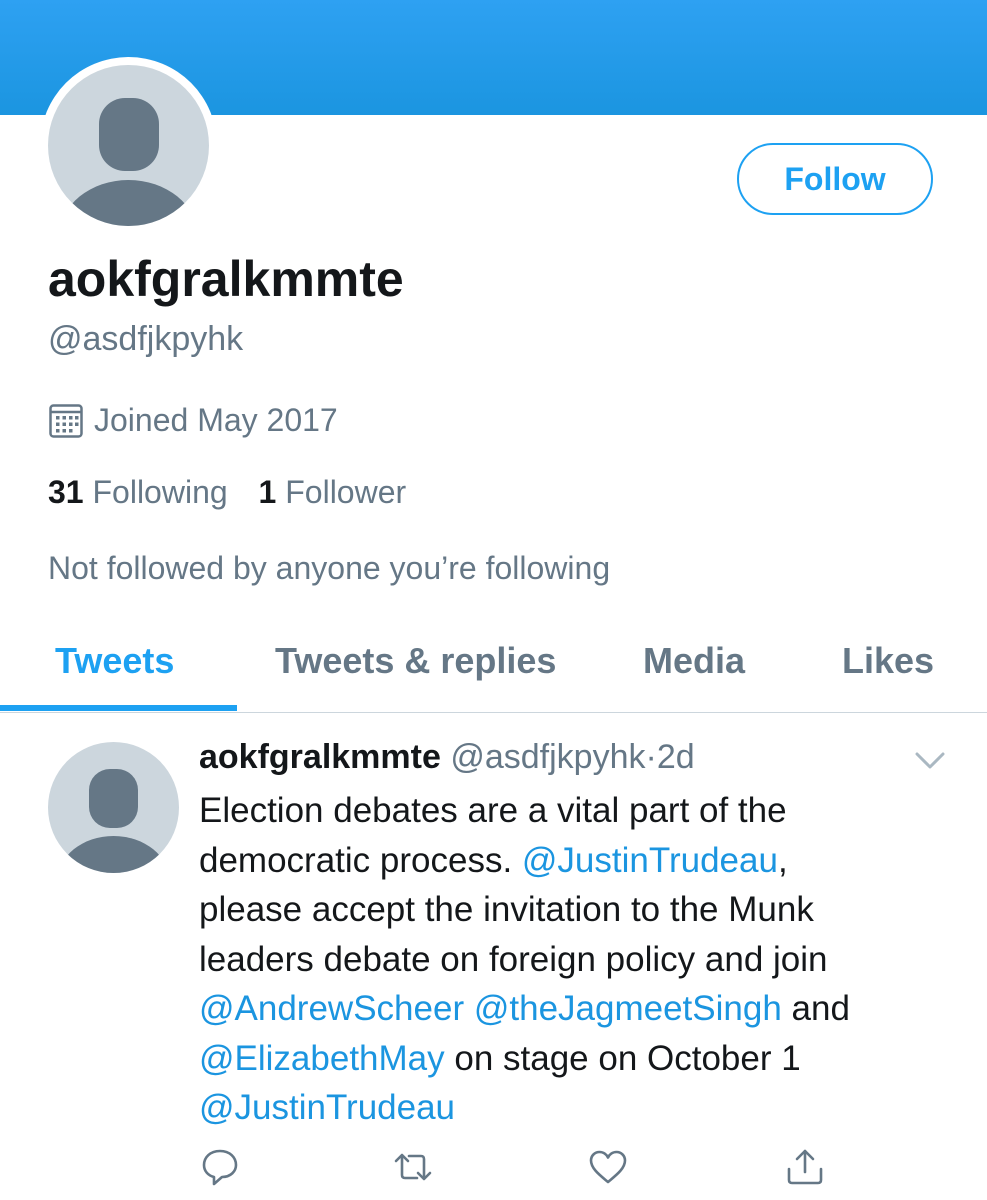  I want to click on active-tab-indicator, so click(118, 708).